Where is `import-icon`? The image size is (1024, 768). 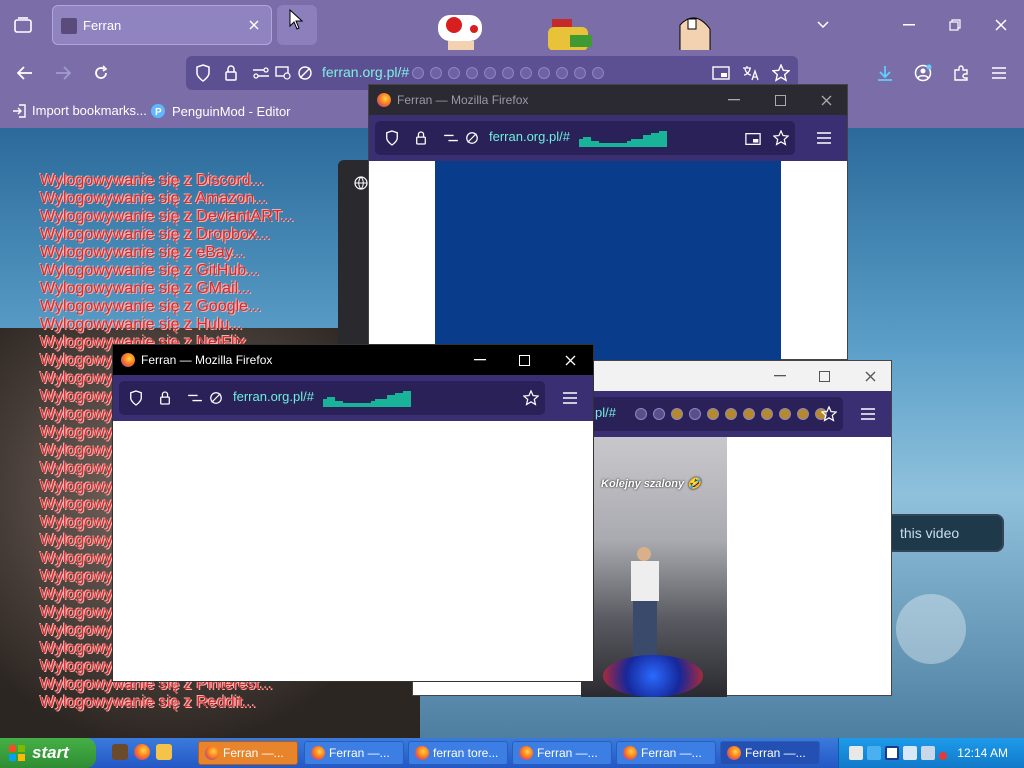
import-icon is located at coordinates (19, 110).